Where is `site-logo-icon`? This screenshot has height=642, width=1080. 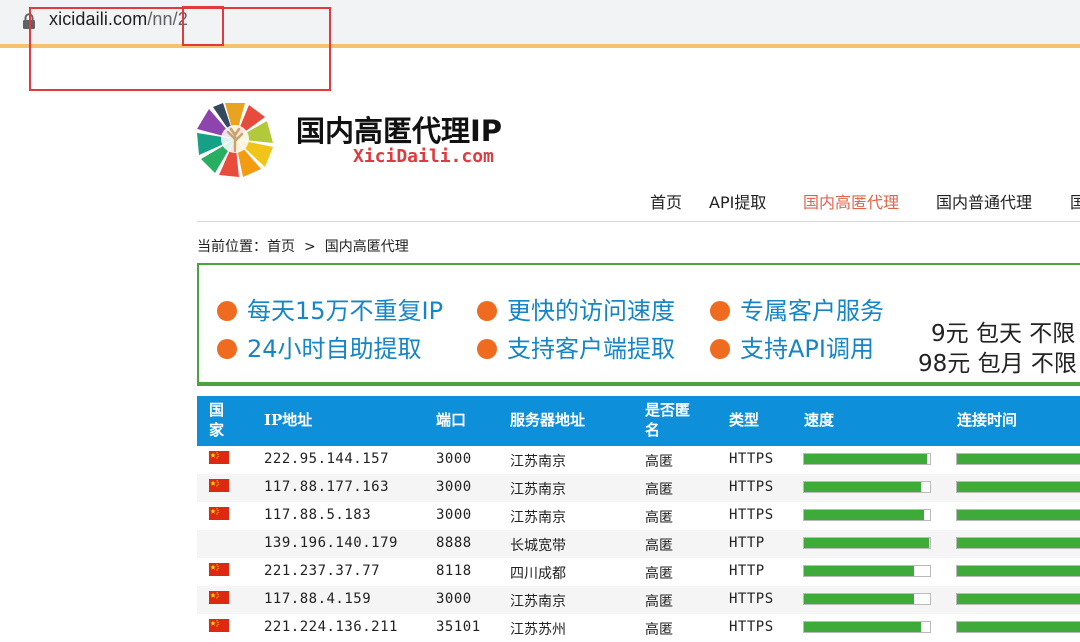 site-logo-icon is located at coordinates (235, 139).